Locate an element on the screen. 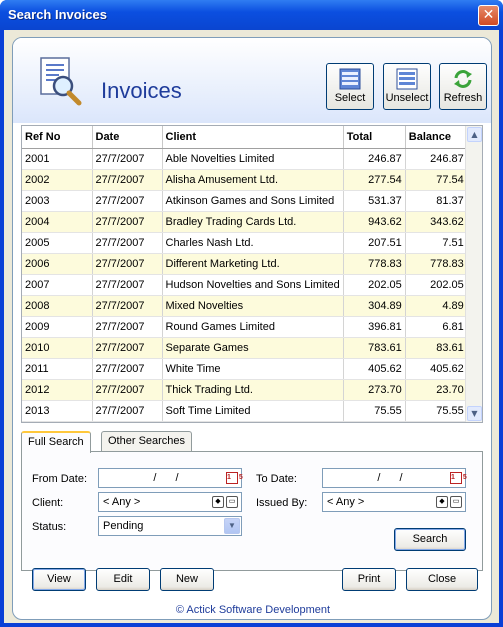 This screenshot has height=627, width=503. column-header-ref-no: Ref No is located at coordinates (57, 137).